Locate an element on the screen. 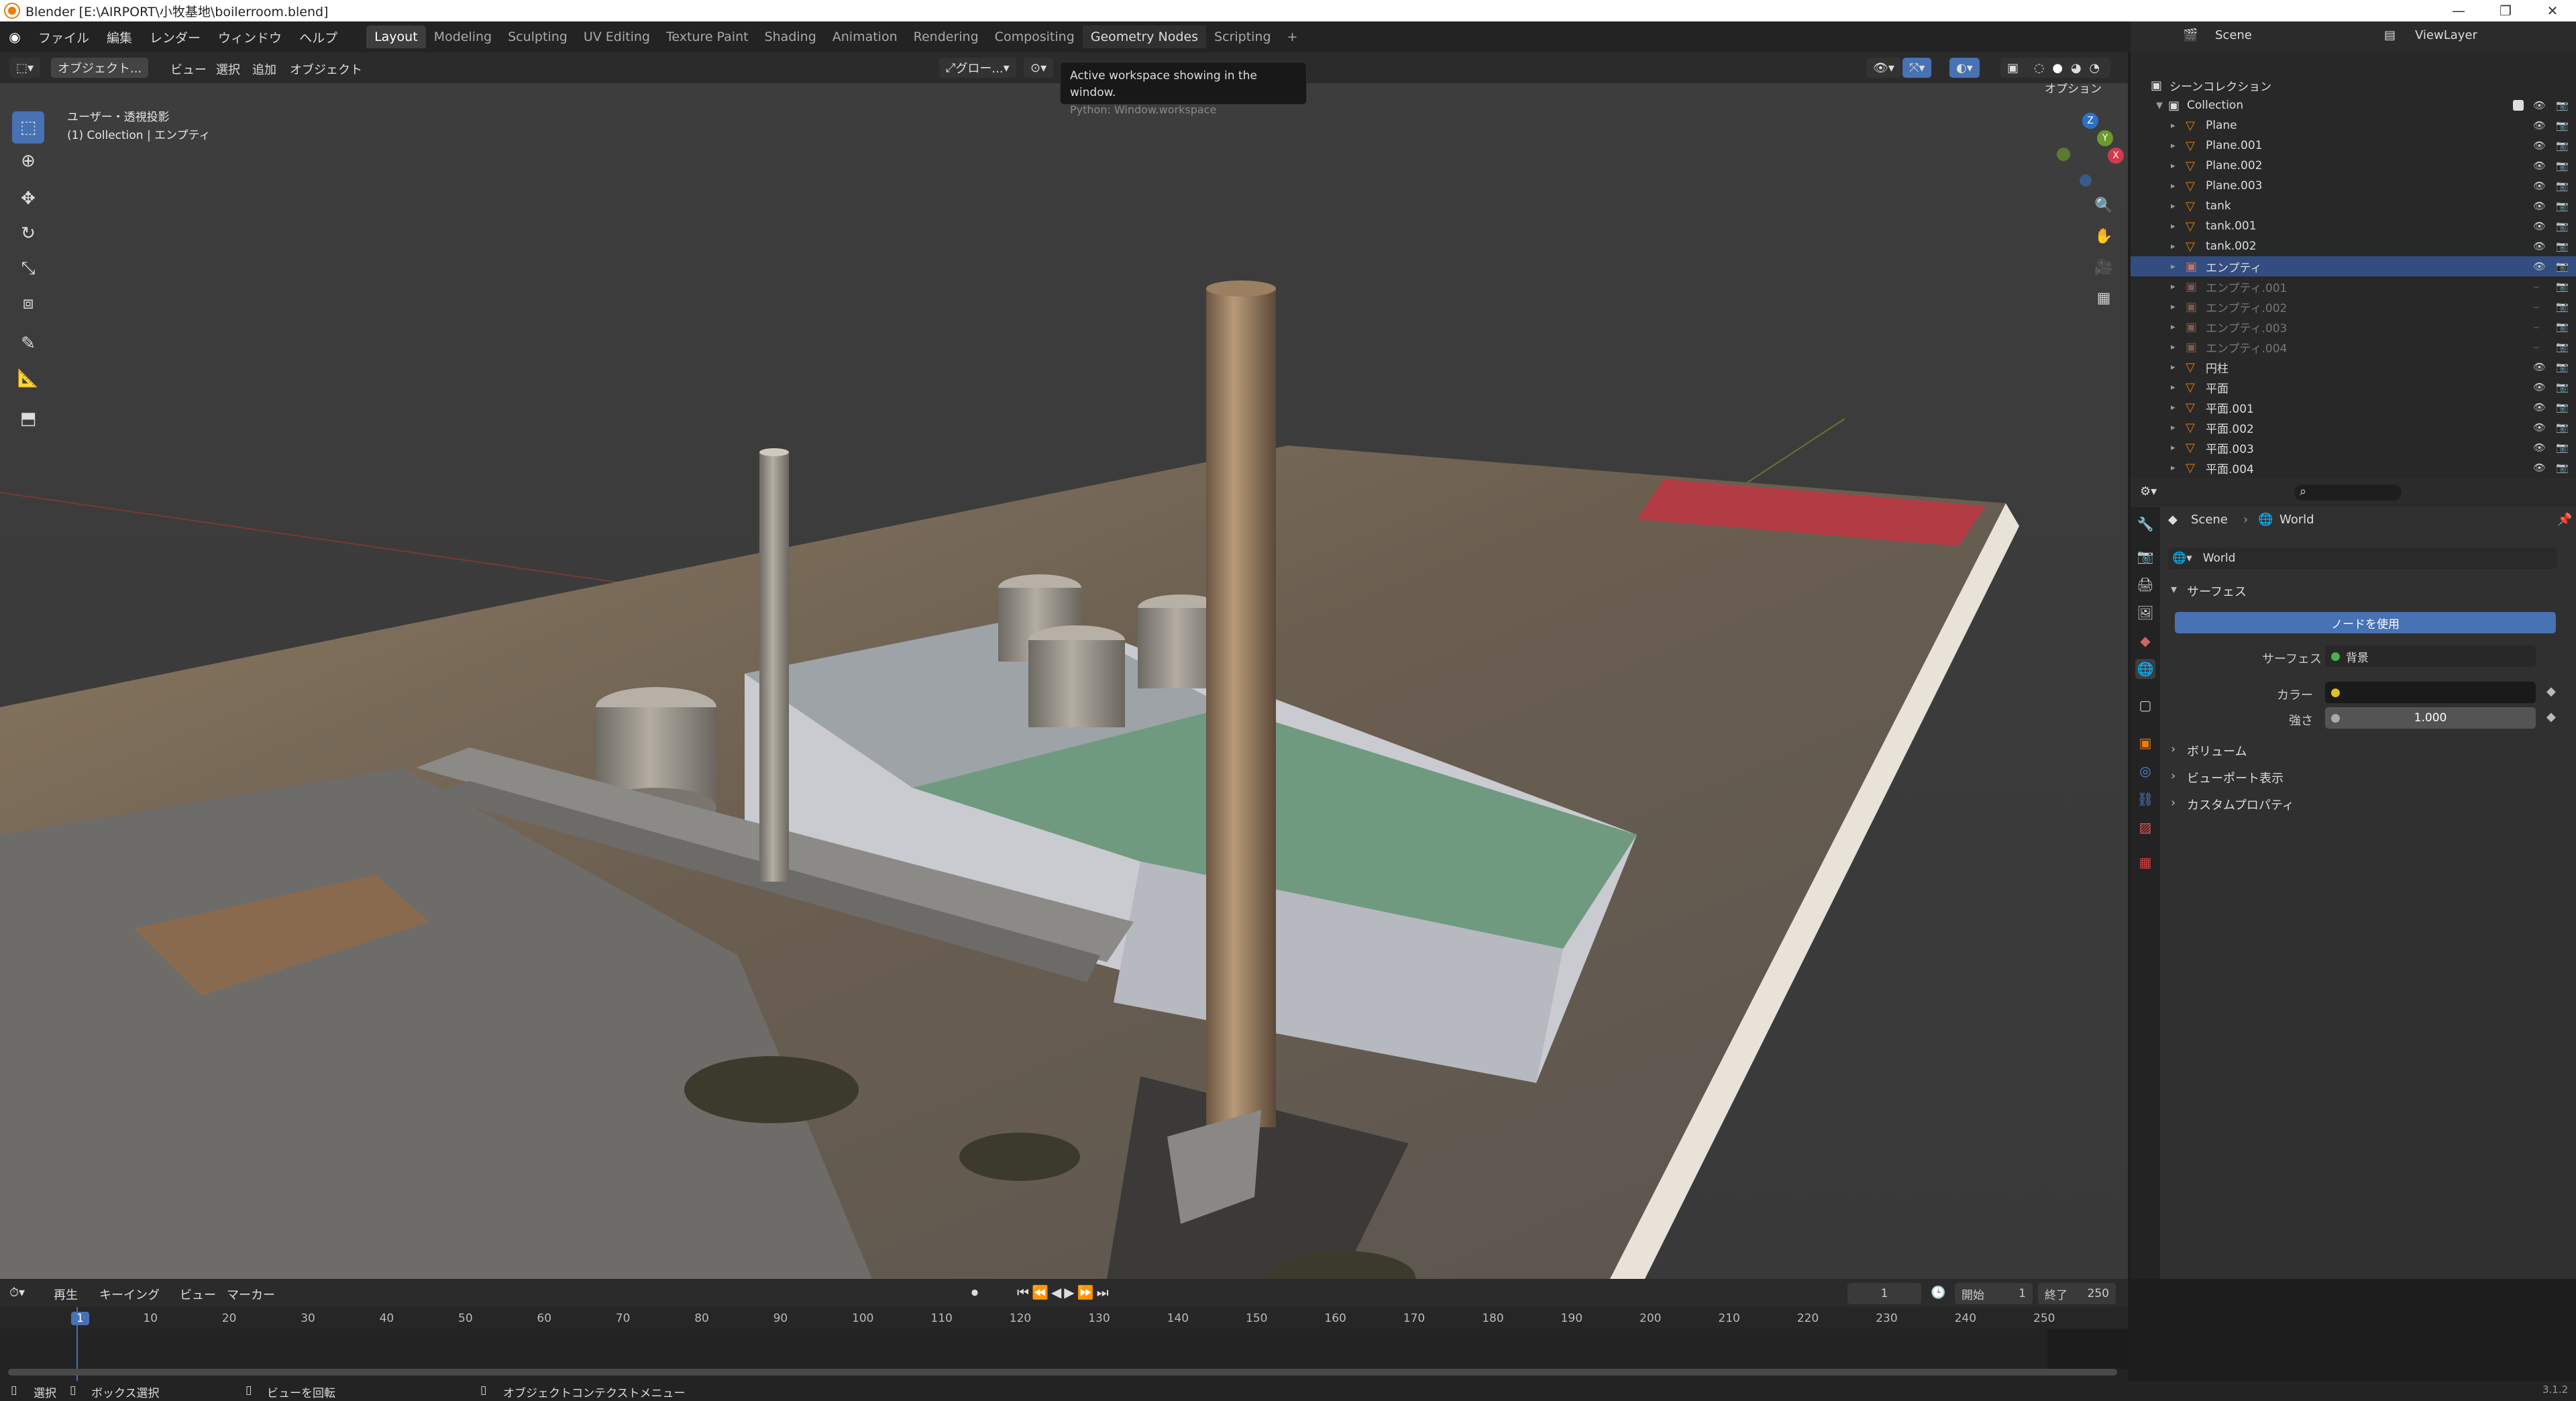 Image resolution: width=2576 pixels, height=1401 pixels. surface-panel-arrow-icon: ▾ is located at coordinates (2174, 589).